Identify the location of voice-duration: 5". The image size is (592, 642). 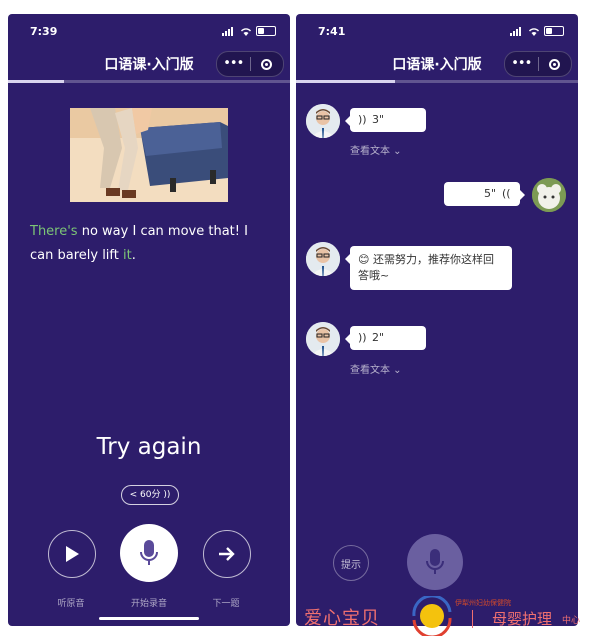
(490, 193).